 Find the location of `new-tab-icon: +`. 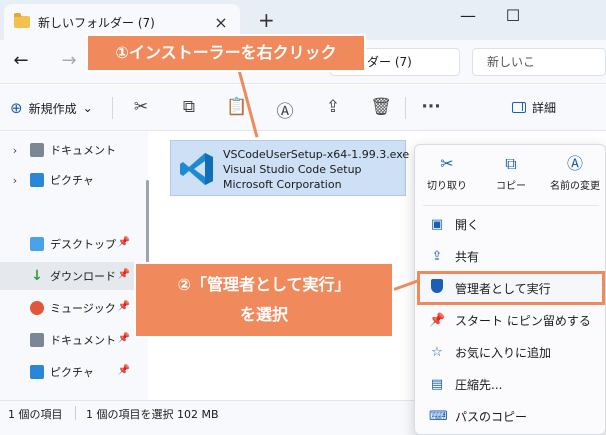

new-tab-icon: + is located at coordinates (266, 20).